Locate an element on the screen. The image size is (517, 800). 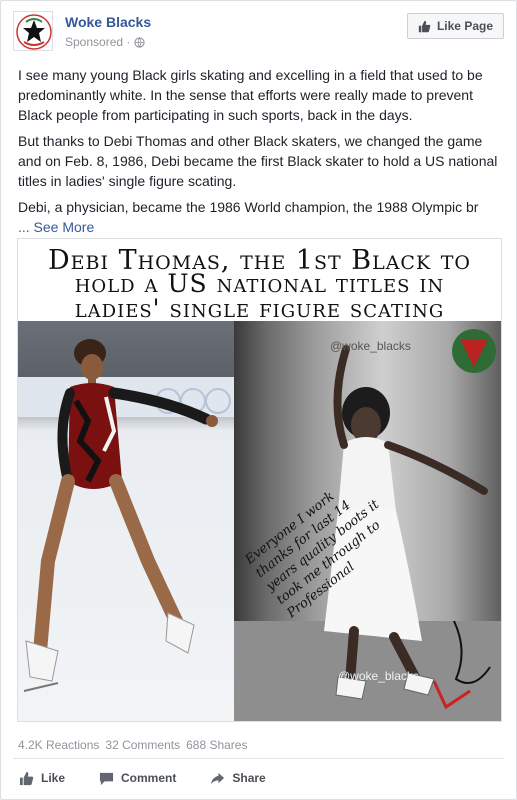
woke-blacks-logo-icon is located at coordinates (34, 32).